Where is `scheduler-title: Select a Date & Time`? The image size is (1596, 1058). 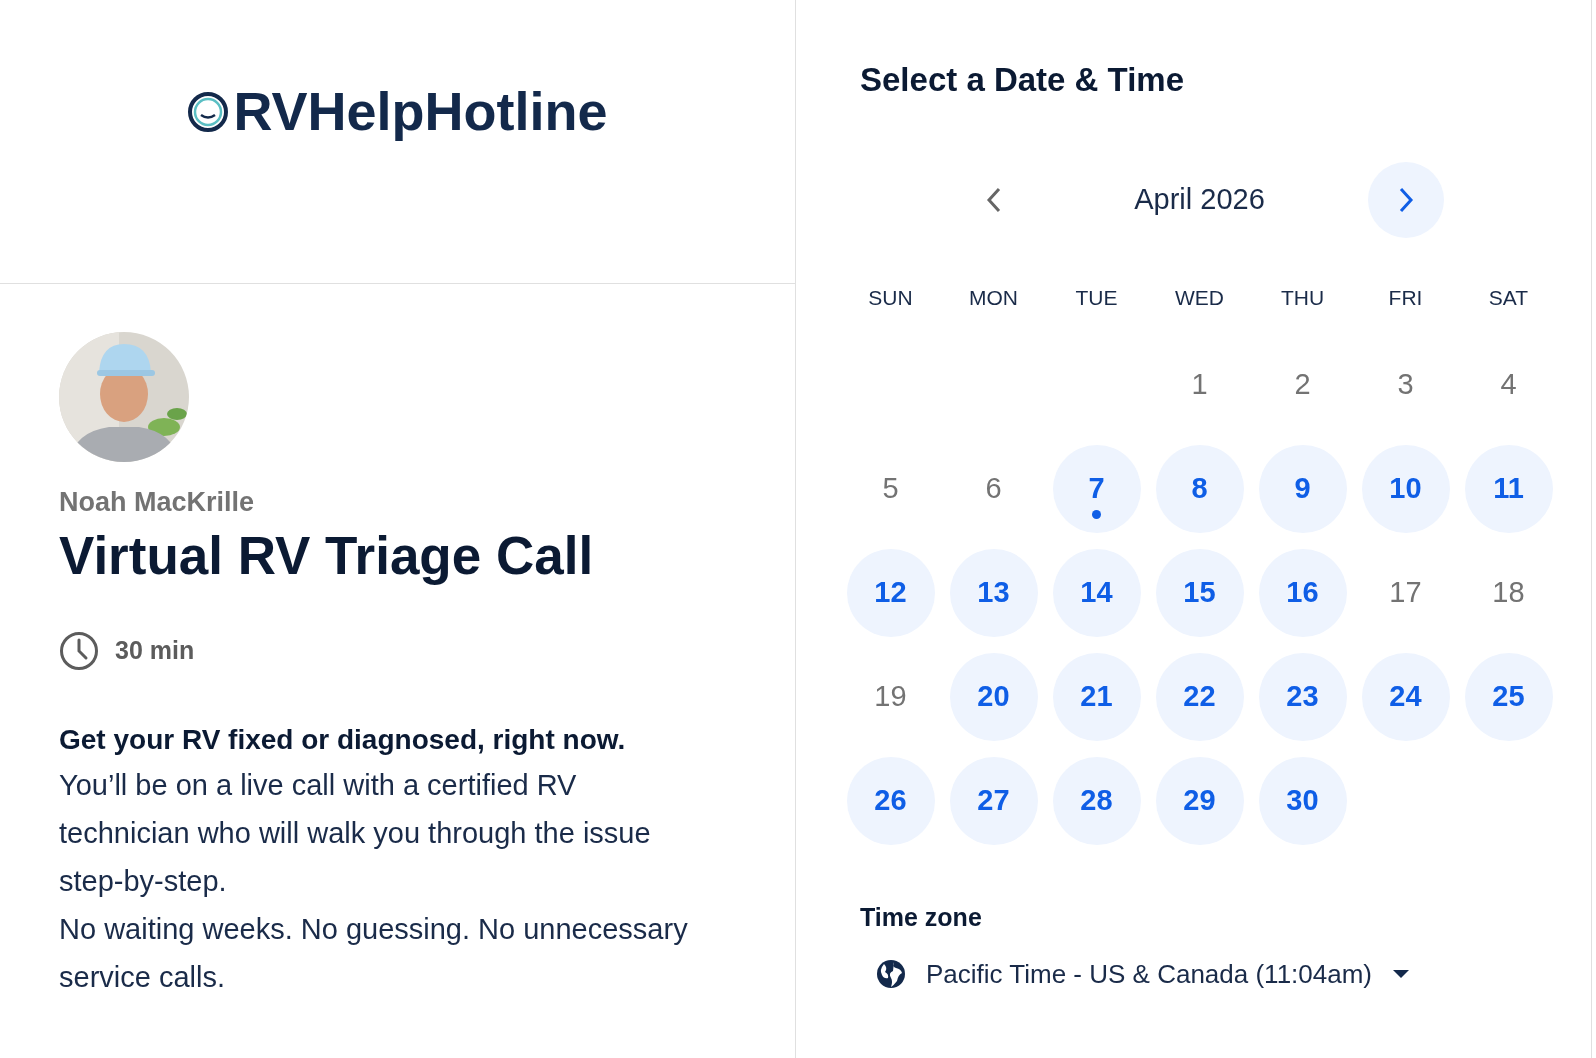
scheduler-title: Select a Date & Time is located at coordinates (1023, 80).